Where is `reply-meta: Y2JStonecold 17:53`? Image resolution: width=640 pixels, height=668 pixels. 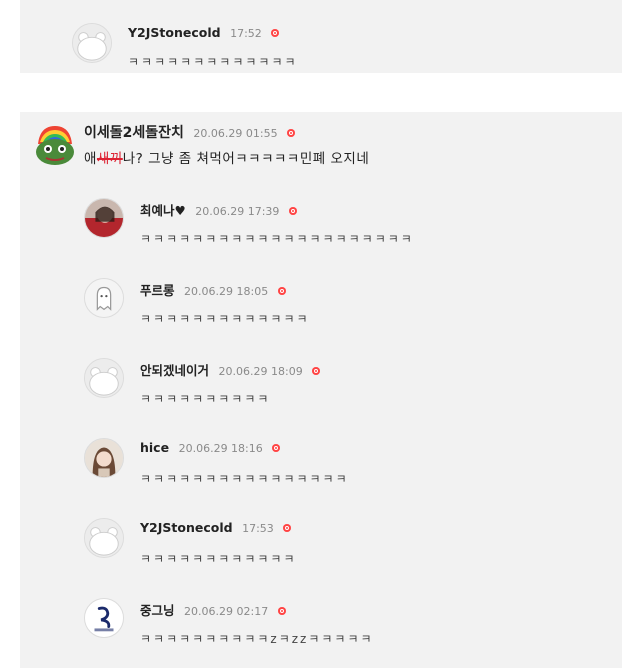
reply-meta: Y2JStonecold 17:53 is located at coordinates (216, 527).